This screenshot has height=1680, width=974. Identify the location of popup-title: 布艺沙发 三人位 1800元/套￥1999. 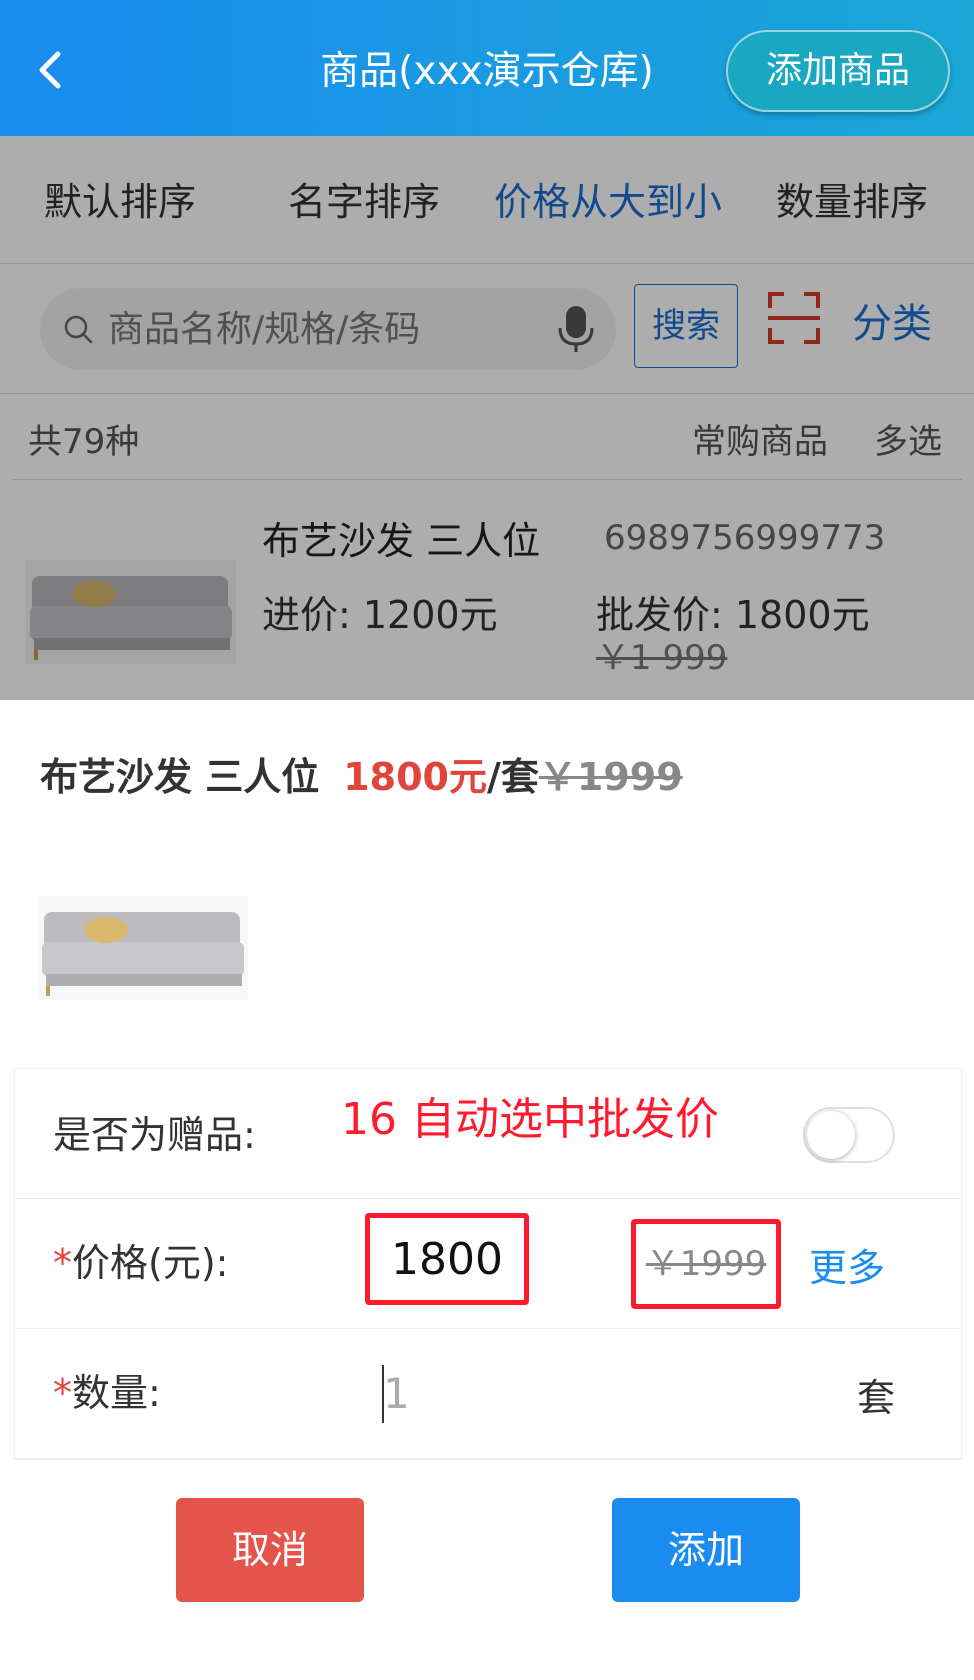
(361, 773).